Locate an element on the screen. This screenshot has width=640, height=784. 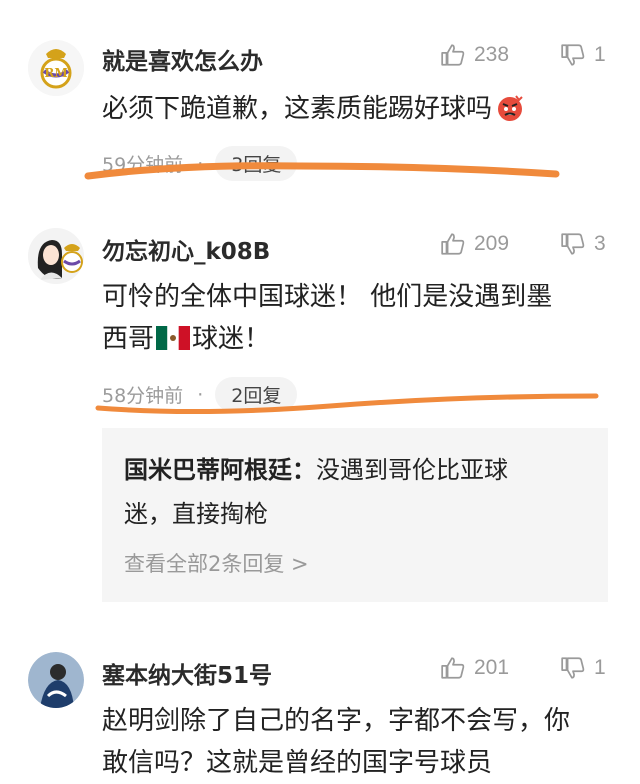
avatar is located at coordinates (56, 680).